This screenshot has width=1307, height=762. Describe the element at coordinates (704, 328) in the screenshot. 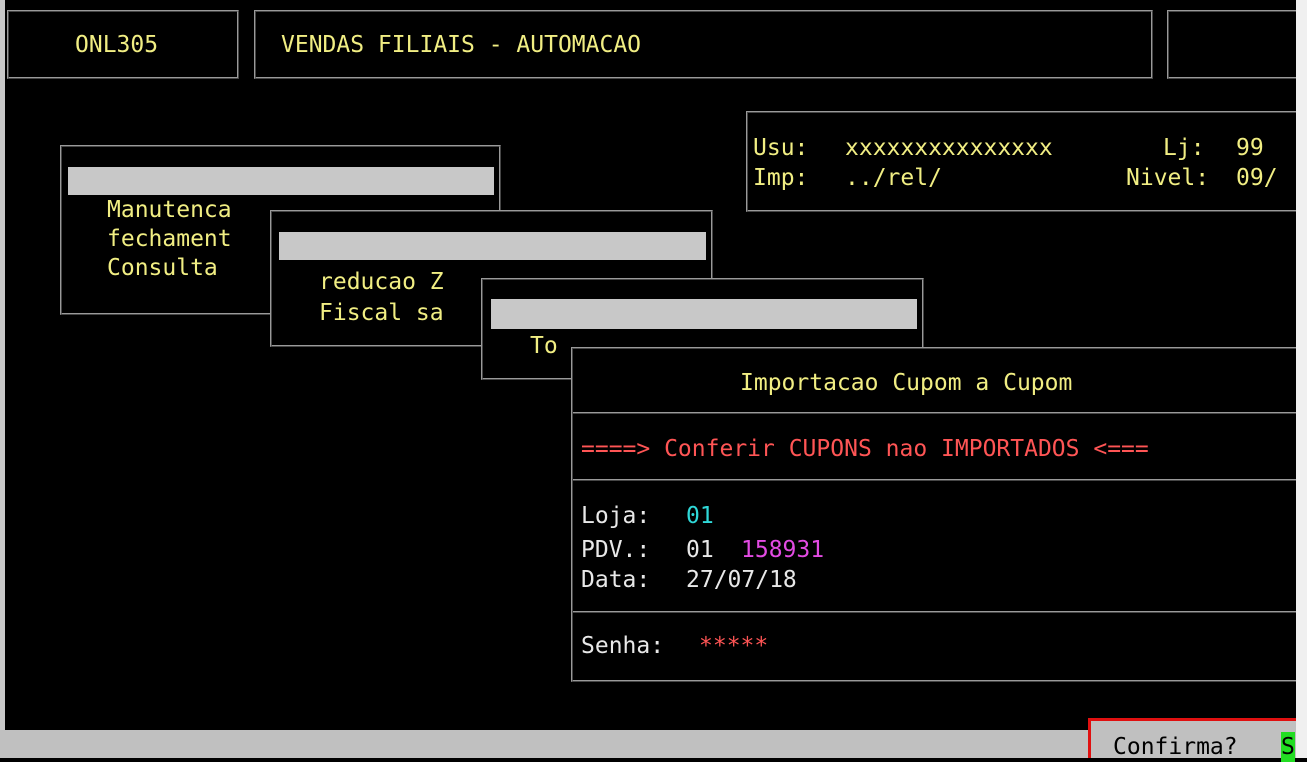

I see `menu-item-cupom-a-cupom: û Cupom a cupom` at that location.